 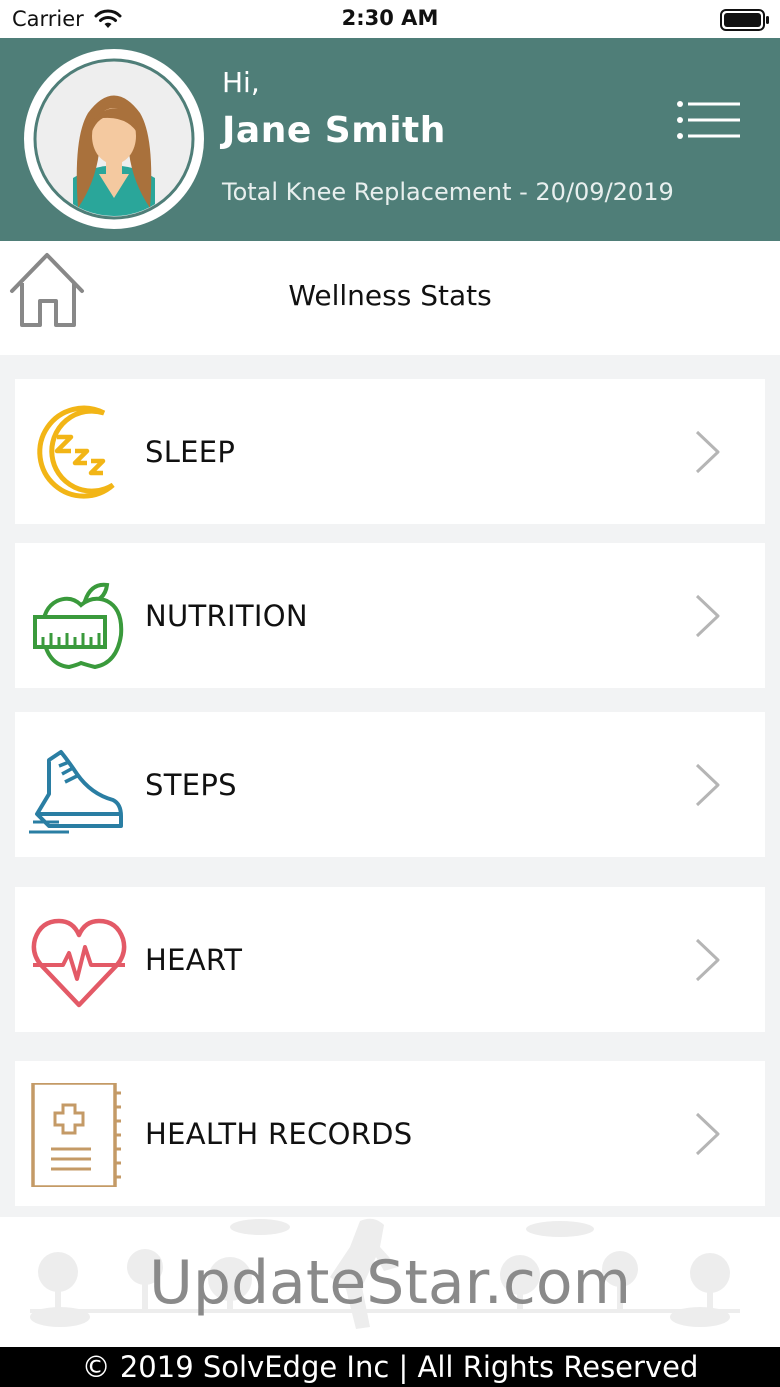 I want to click on status-time: 2:30 AM, so click(x=390, y=18).